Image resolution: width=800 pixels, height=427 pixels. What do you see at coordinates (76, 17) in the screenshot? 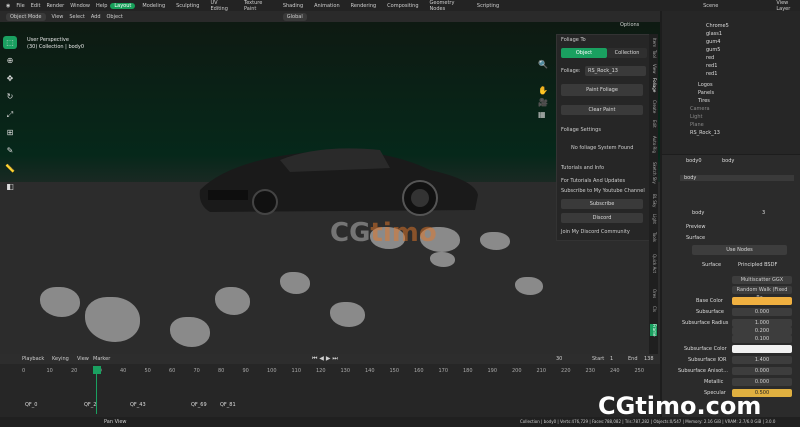
I see `select-menu: Select` at bounding box center [76, 17].